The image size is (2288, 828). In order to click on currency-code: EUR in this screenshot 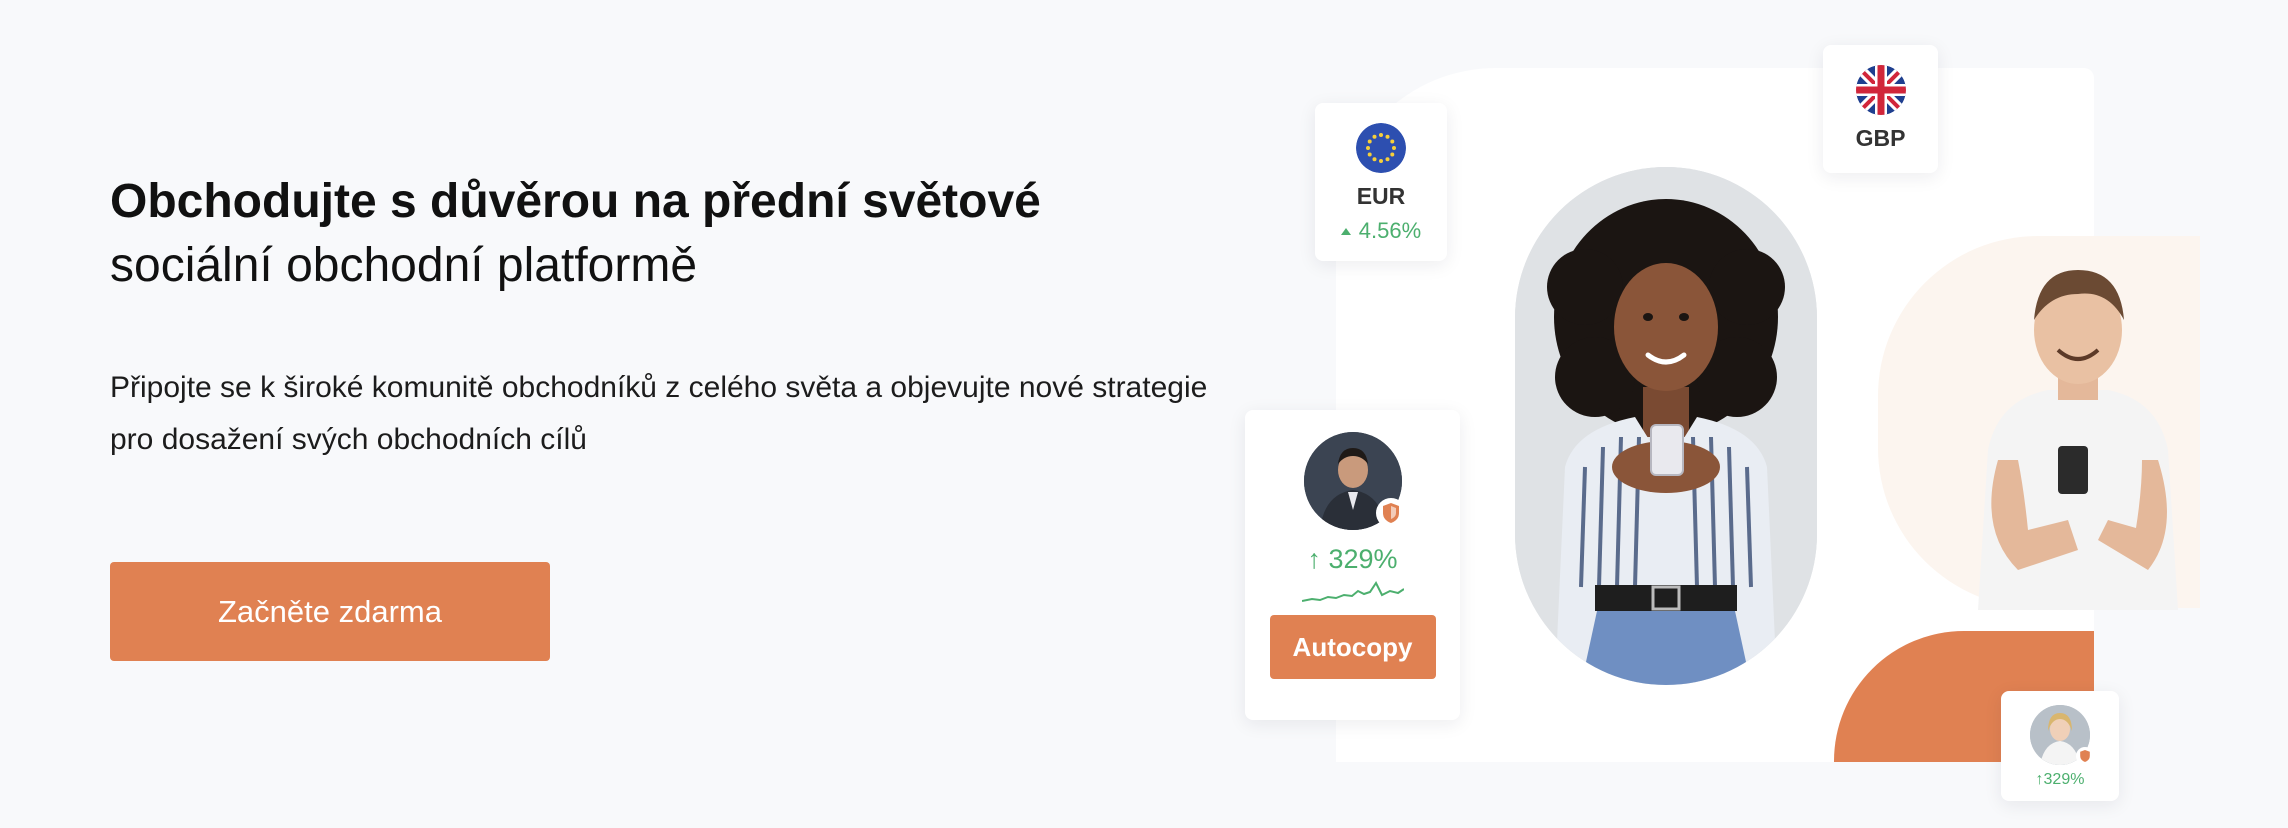, I will do `click(1381, 196)`.